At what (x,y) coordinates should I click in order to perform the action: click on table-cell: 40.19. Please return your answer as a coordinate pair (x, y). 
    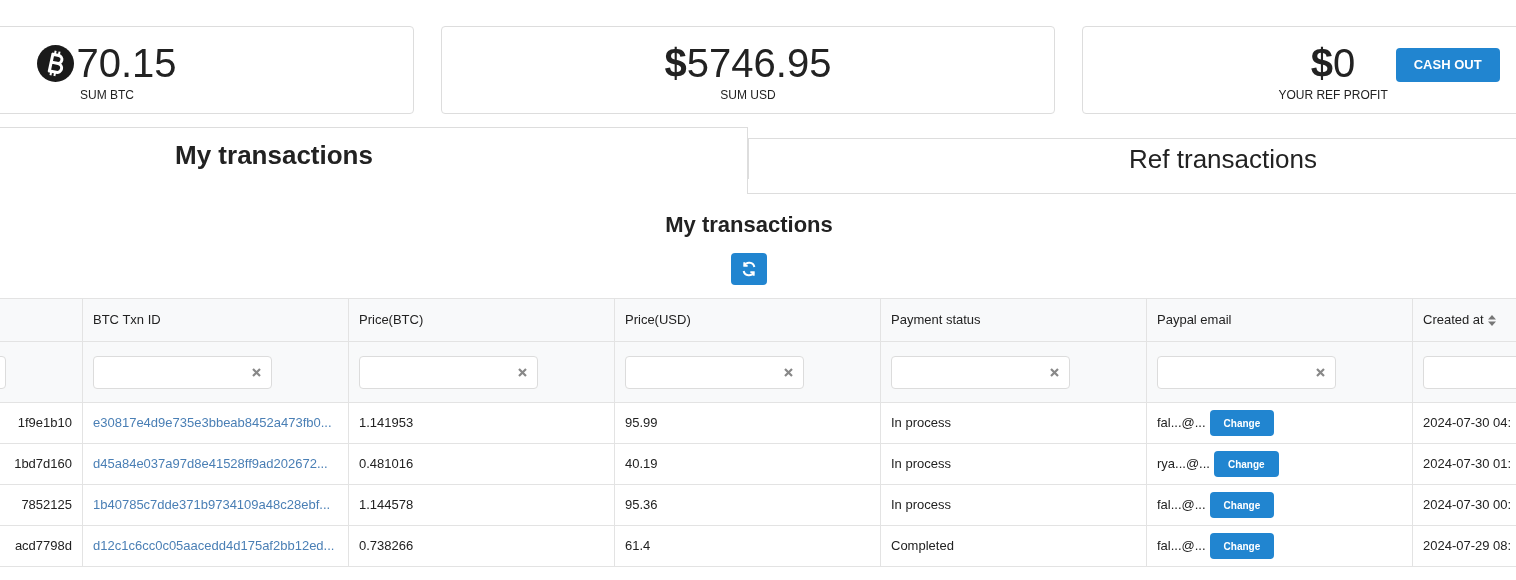
    Looking at the image, I should click on (641, 464).